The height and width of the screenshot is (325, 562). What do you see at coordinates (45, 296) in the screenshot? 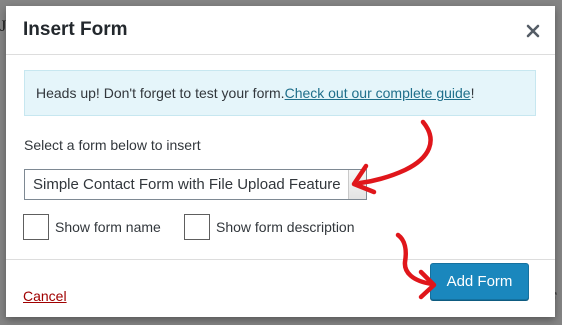
I see `cancel-link: Cancel` at bounding box center [45, 296].